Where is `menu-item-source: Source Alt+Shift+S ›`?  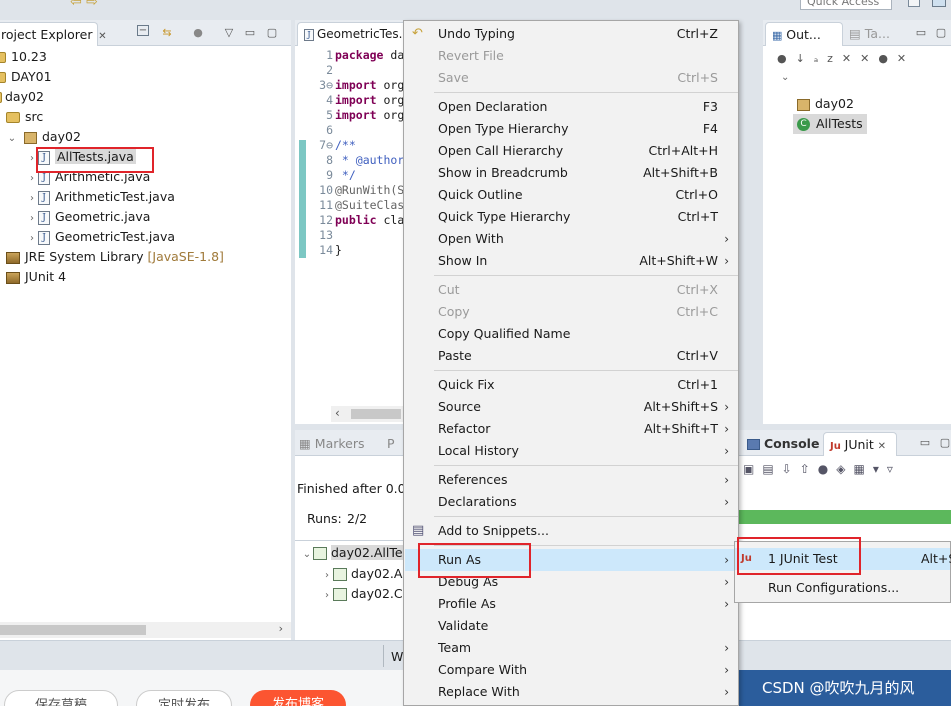 menu-item-source: Source Alt+Shift+S › is located at coordinates (571, 407).